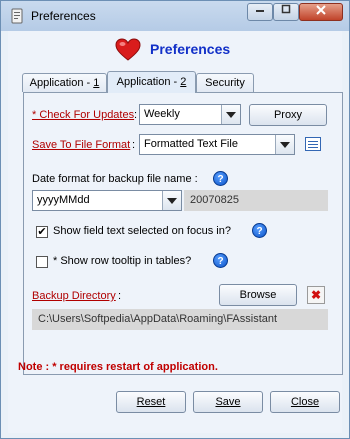 The image size is (350, 439). Describe the element at coordinates (115, 179) in the screenshot. I see `date-format-label: Date format for backup file name :` at that location.